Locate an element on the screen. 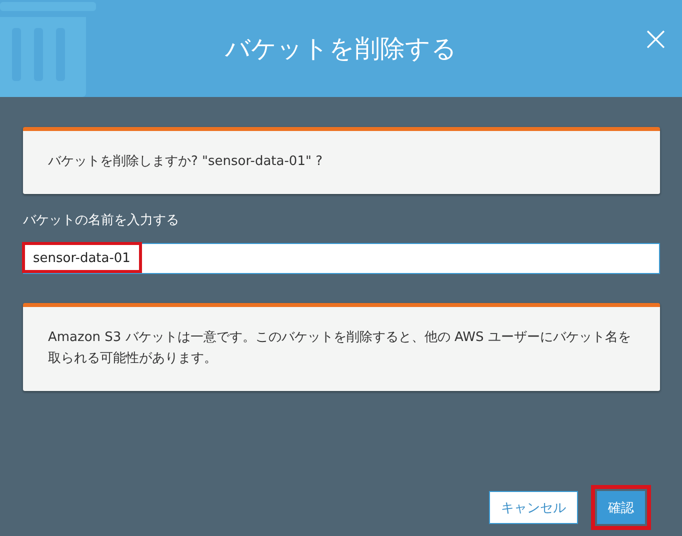  bucket-name-field: sensor-data-01 is located at coordinates (341, 258).